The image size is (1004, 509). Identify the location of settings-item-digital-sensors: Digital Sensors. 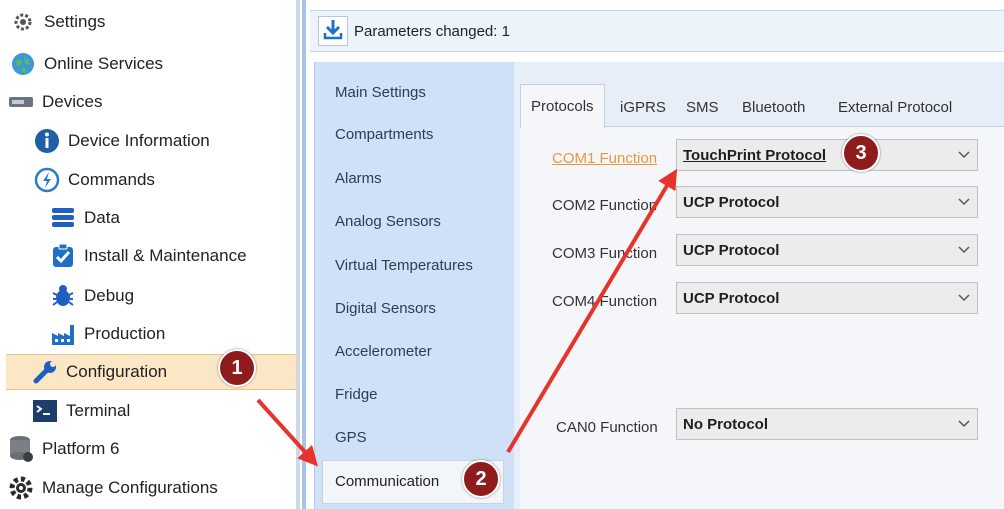
(385, 308).